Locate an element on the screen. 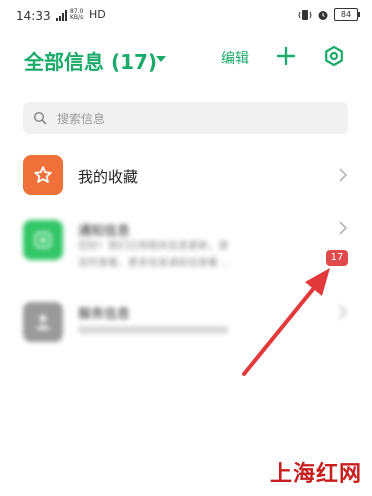 The image size is (372, 496). add-button is located at coordinates (286, 56).